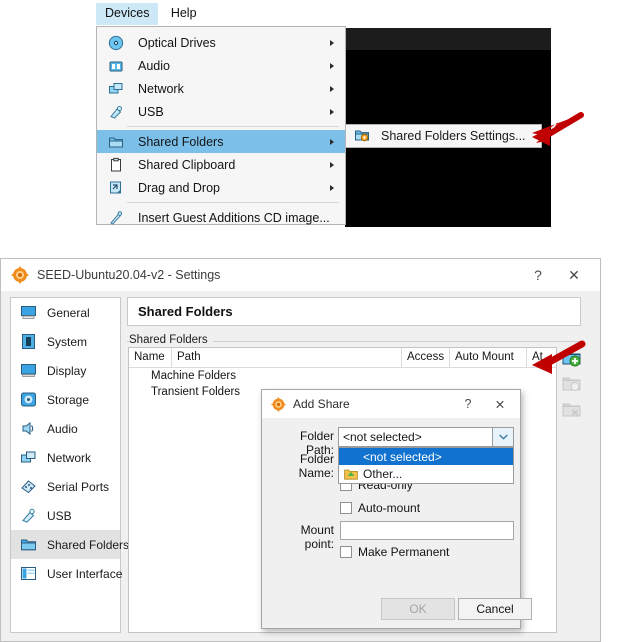 The width and height of the screenshot is (628, 642). I want to click on column-header-access: Access, so click(425, 357).